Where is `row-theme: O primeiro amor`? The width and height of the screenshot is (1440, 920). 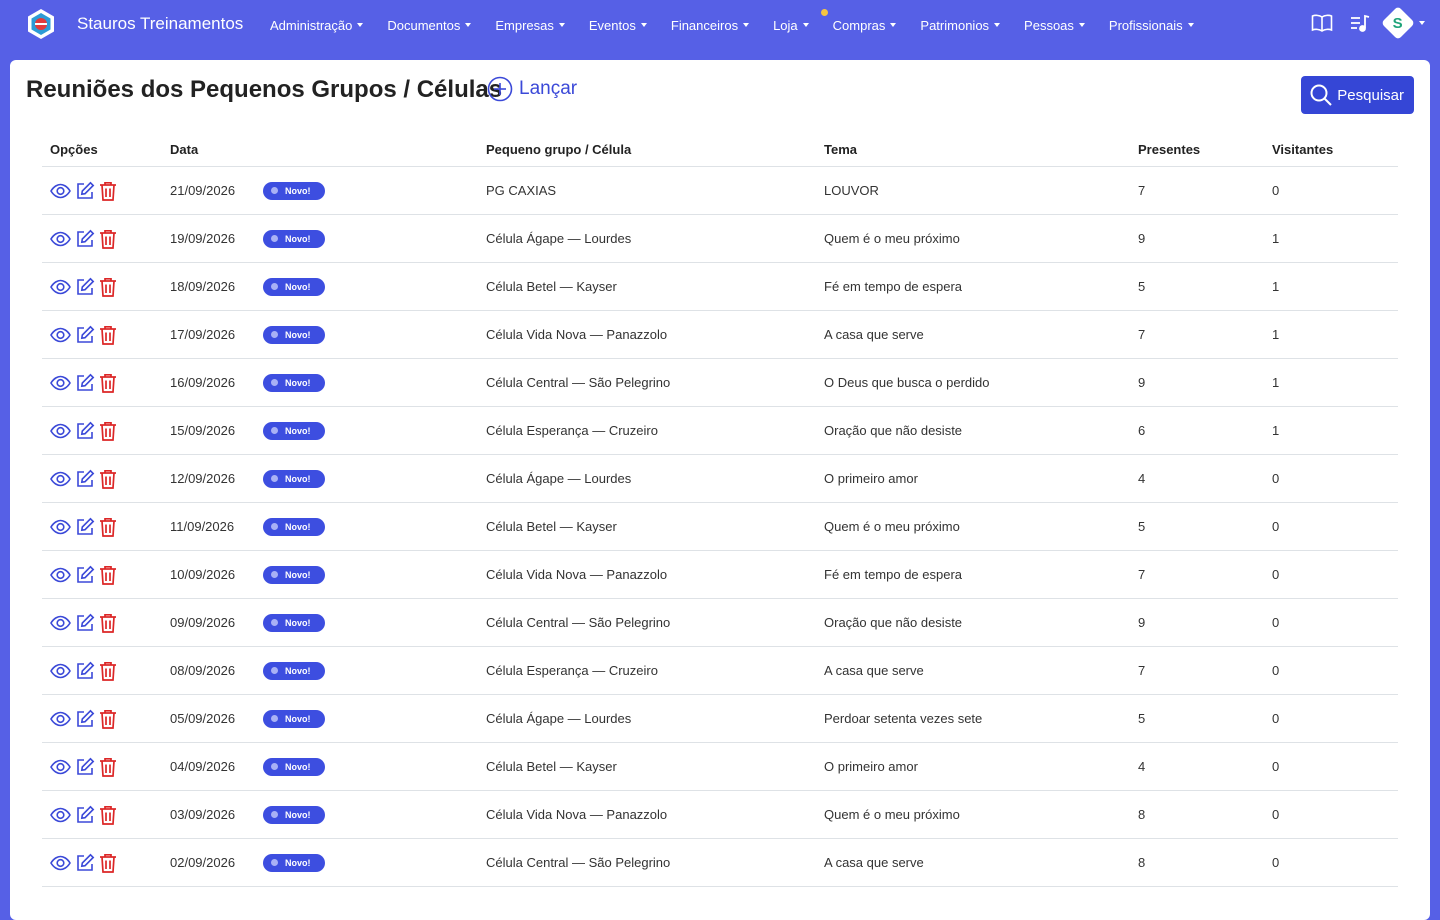 row-theme: O primeiro amor is located at coordinates (973, 478).